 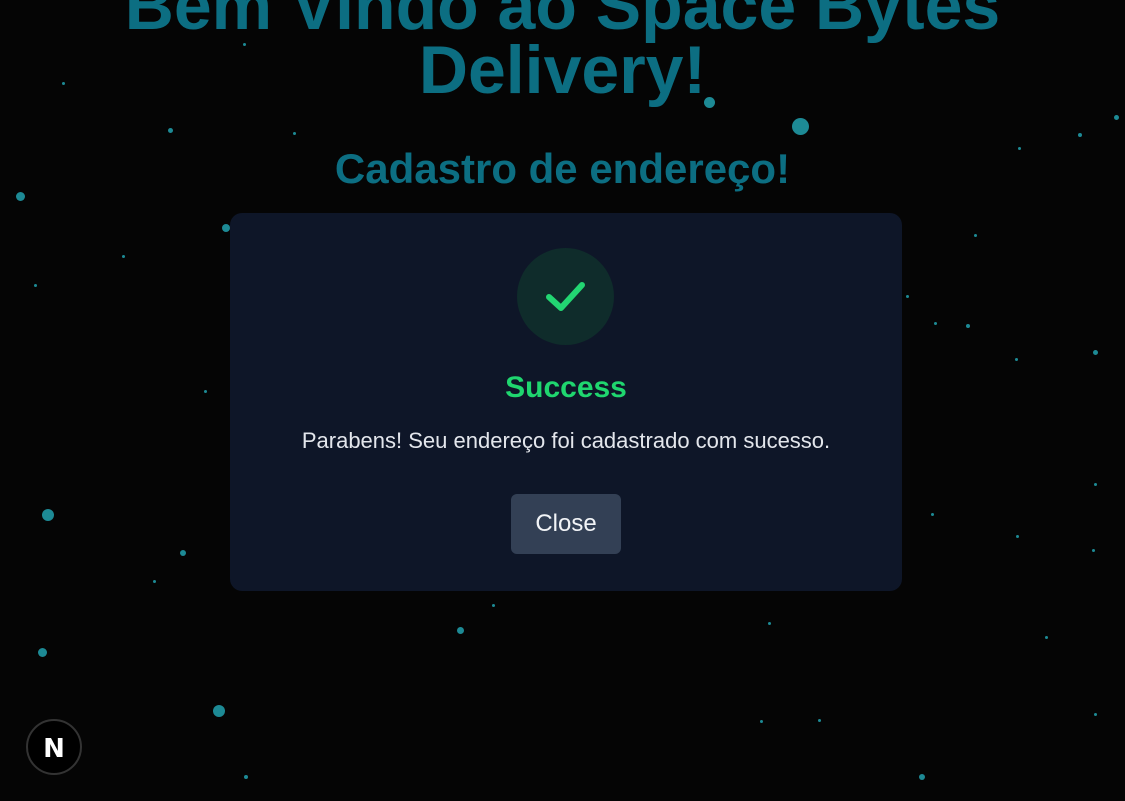 What do you see at coordinates (566, 524) in the screenshot?
I see `close-button: Close` at bounding box center [566, 524].